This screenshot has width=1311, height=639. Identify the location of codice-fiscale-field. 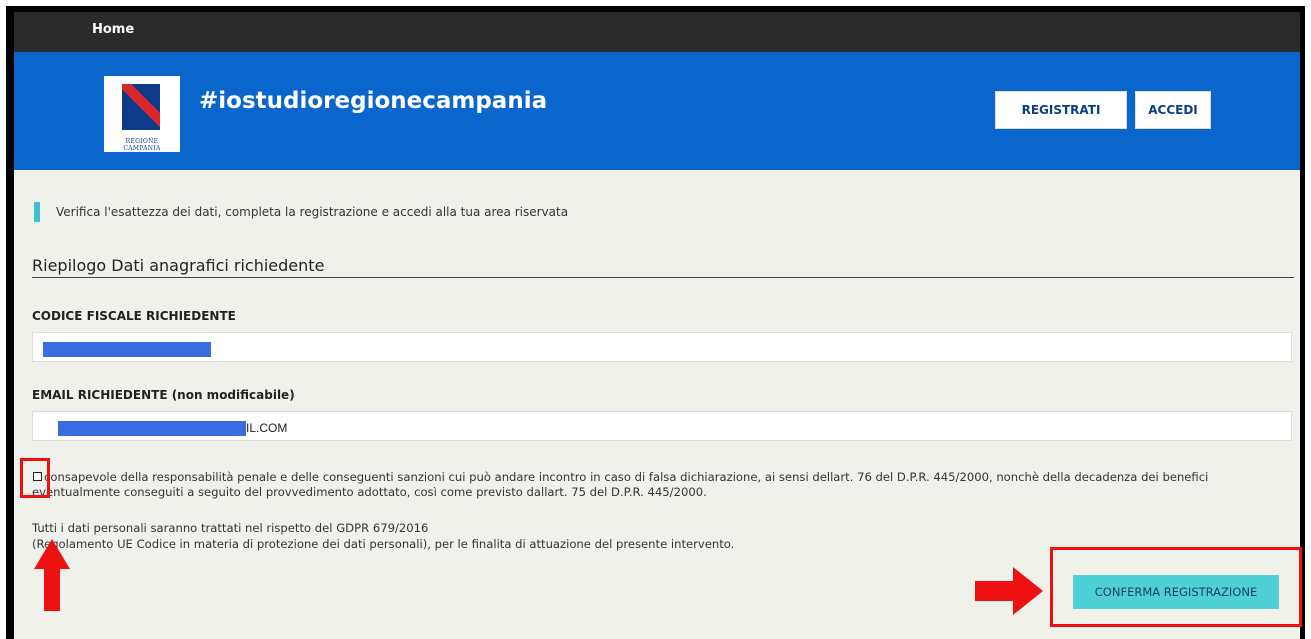
(662, 347).